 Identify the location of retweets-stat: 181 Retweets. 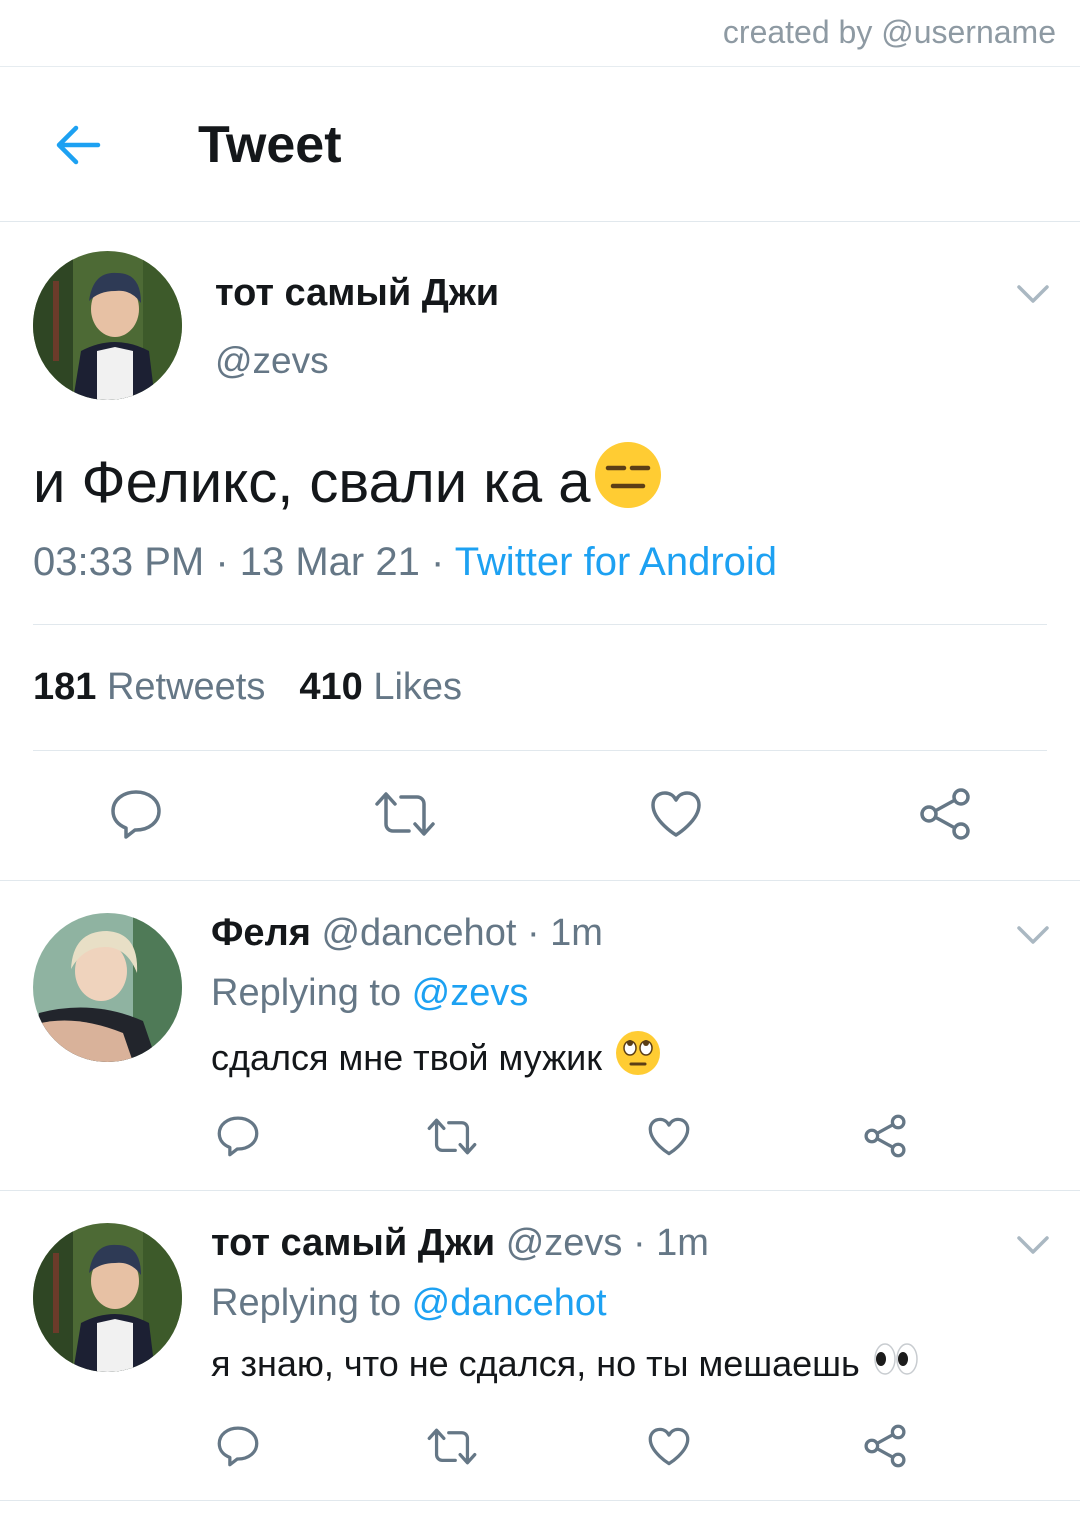
(149, 687).